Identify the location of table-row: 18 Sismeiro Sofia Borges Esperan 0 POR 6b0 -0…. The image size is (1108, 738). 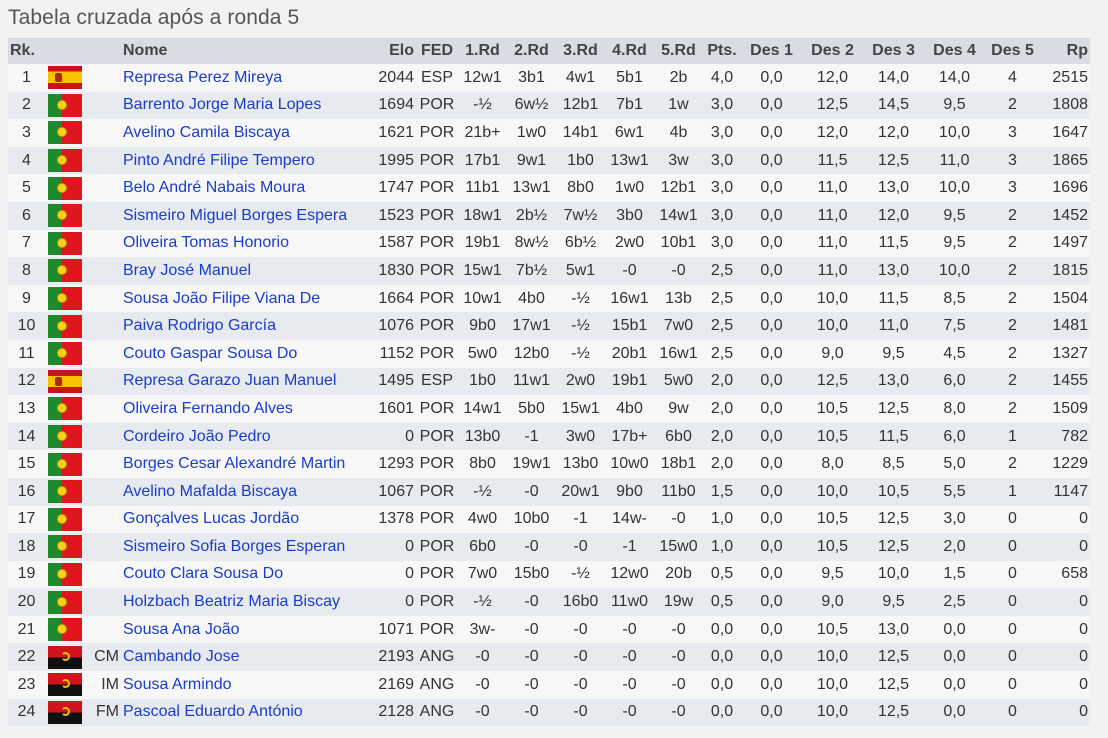
(549, 547).